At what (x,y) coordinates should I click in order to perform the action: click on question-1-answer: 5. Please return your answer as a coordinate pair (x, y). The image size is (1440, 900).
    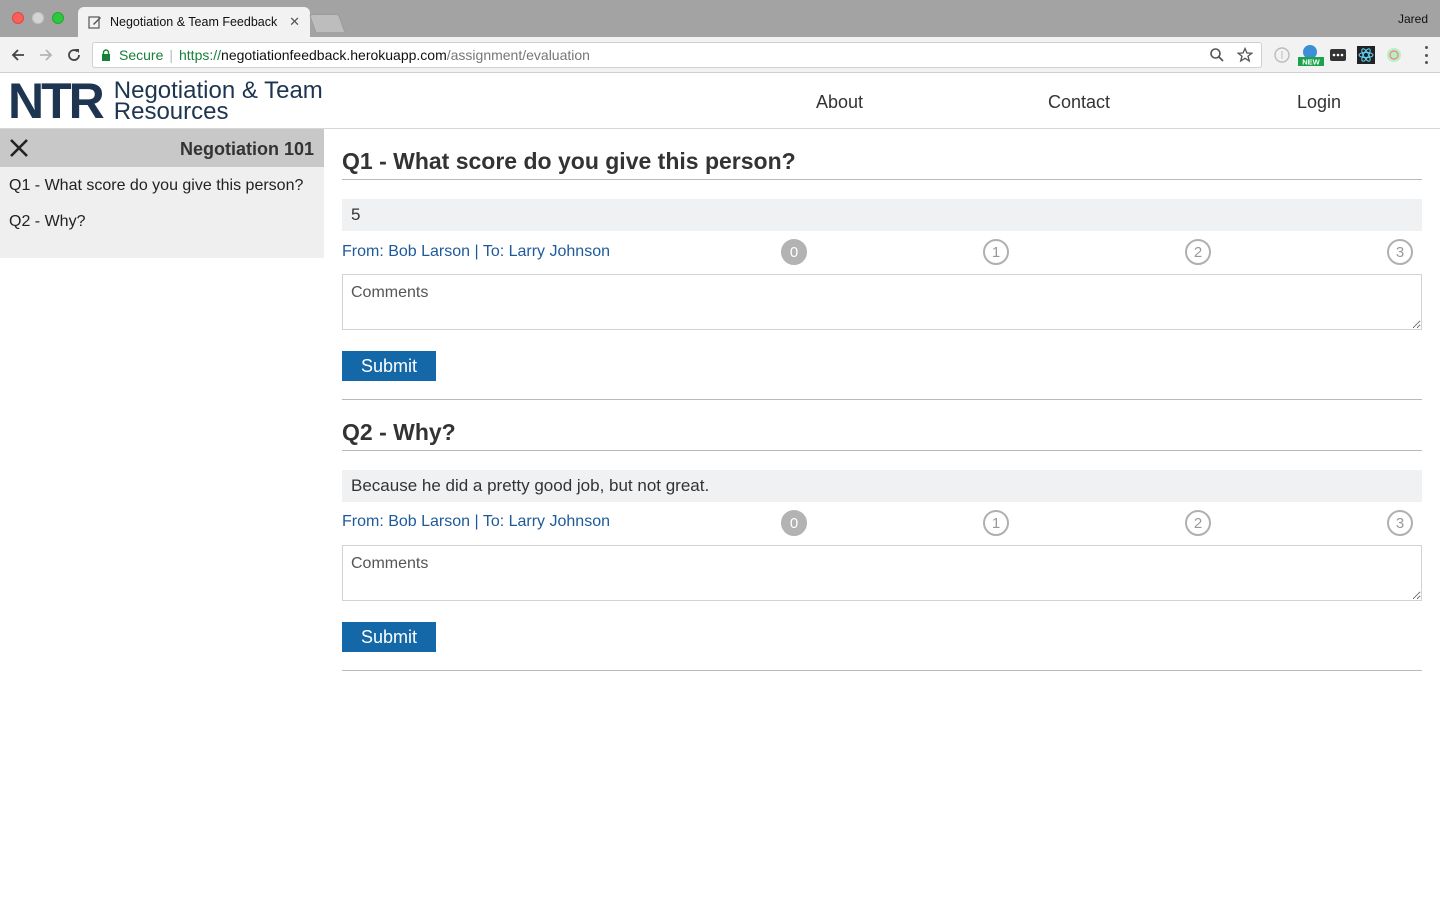
    Looking at the image, I should click on (882, 215).